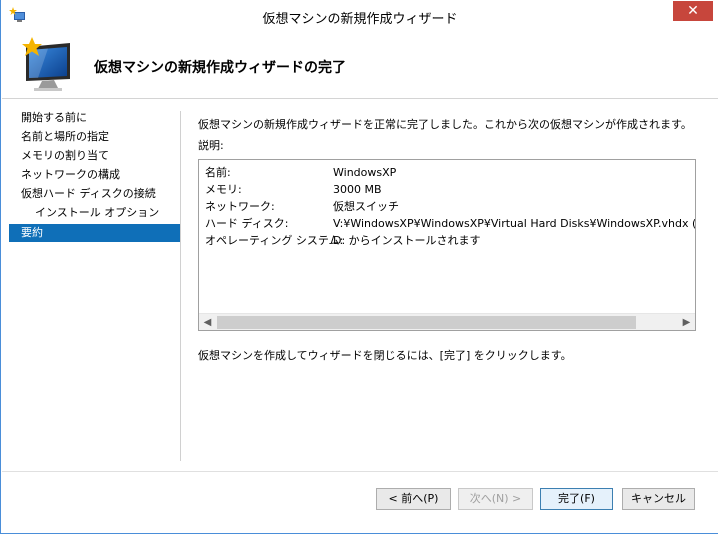 This screenshot has width=718, height=534. Describe the element at coordinates (357, 189) in the screenshot. I see `summary-value: 3000 MB` at that location.